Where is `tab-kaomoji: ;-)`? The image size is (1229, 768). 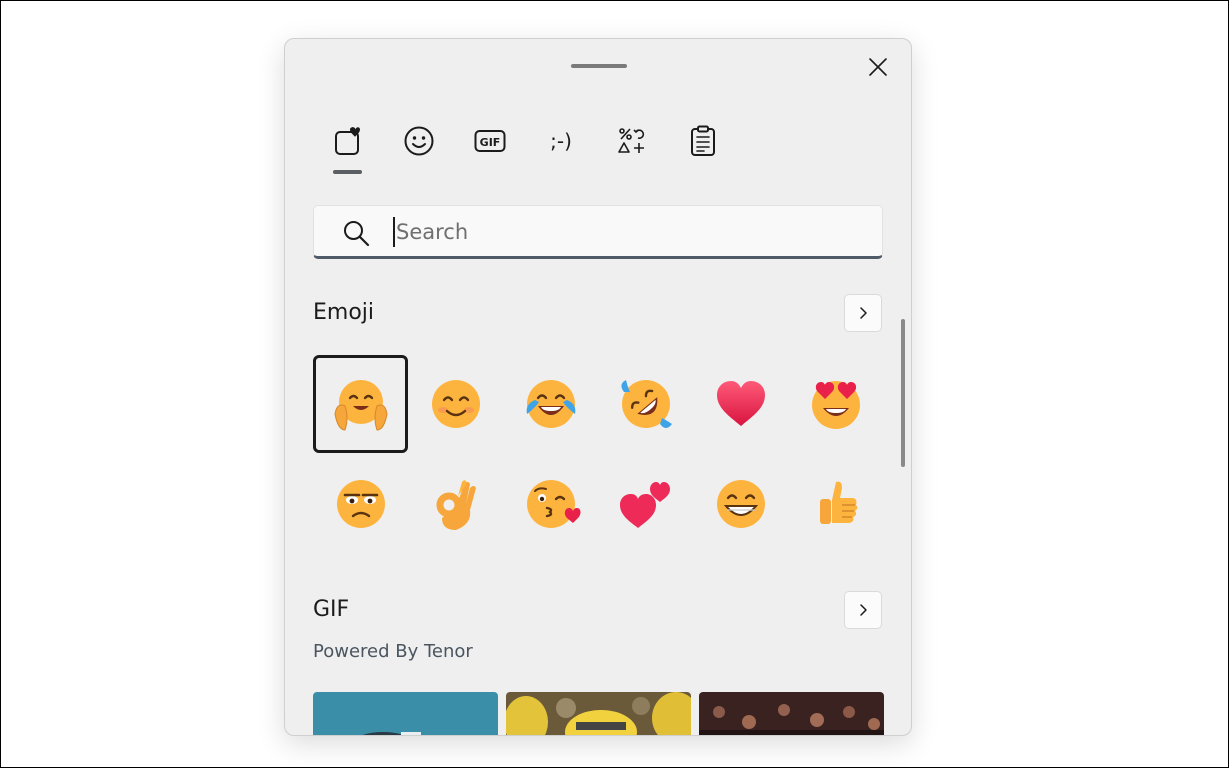
tab-kaomoji: ;-) is located at coordinates (561, 141).